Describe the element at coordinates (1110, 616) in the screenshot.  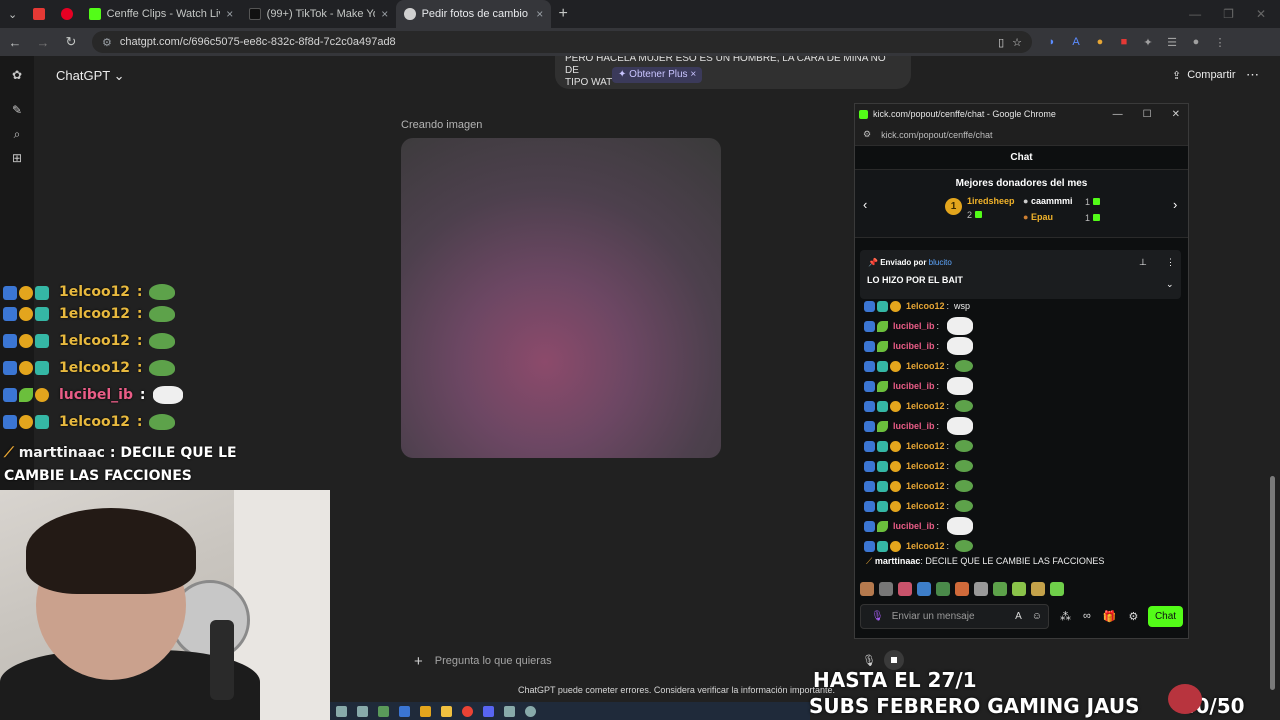
I see `gift-icon: 🎁` at that location.